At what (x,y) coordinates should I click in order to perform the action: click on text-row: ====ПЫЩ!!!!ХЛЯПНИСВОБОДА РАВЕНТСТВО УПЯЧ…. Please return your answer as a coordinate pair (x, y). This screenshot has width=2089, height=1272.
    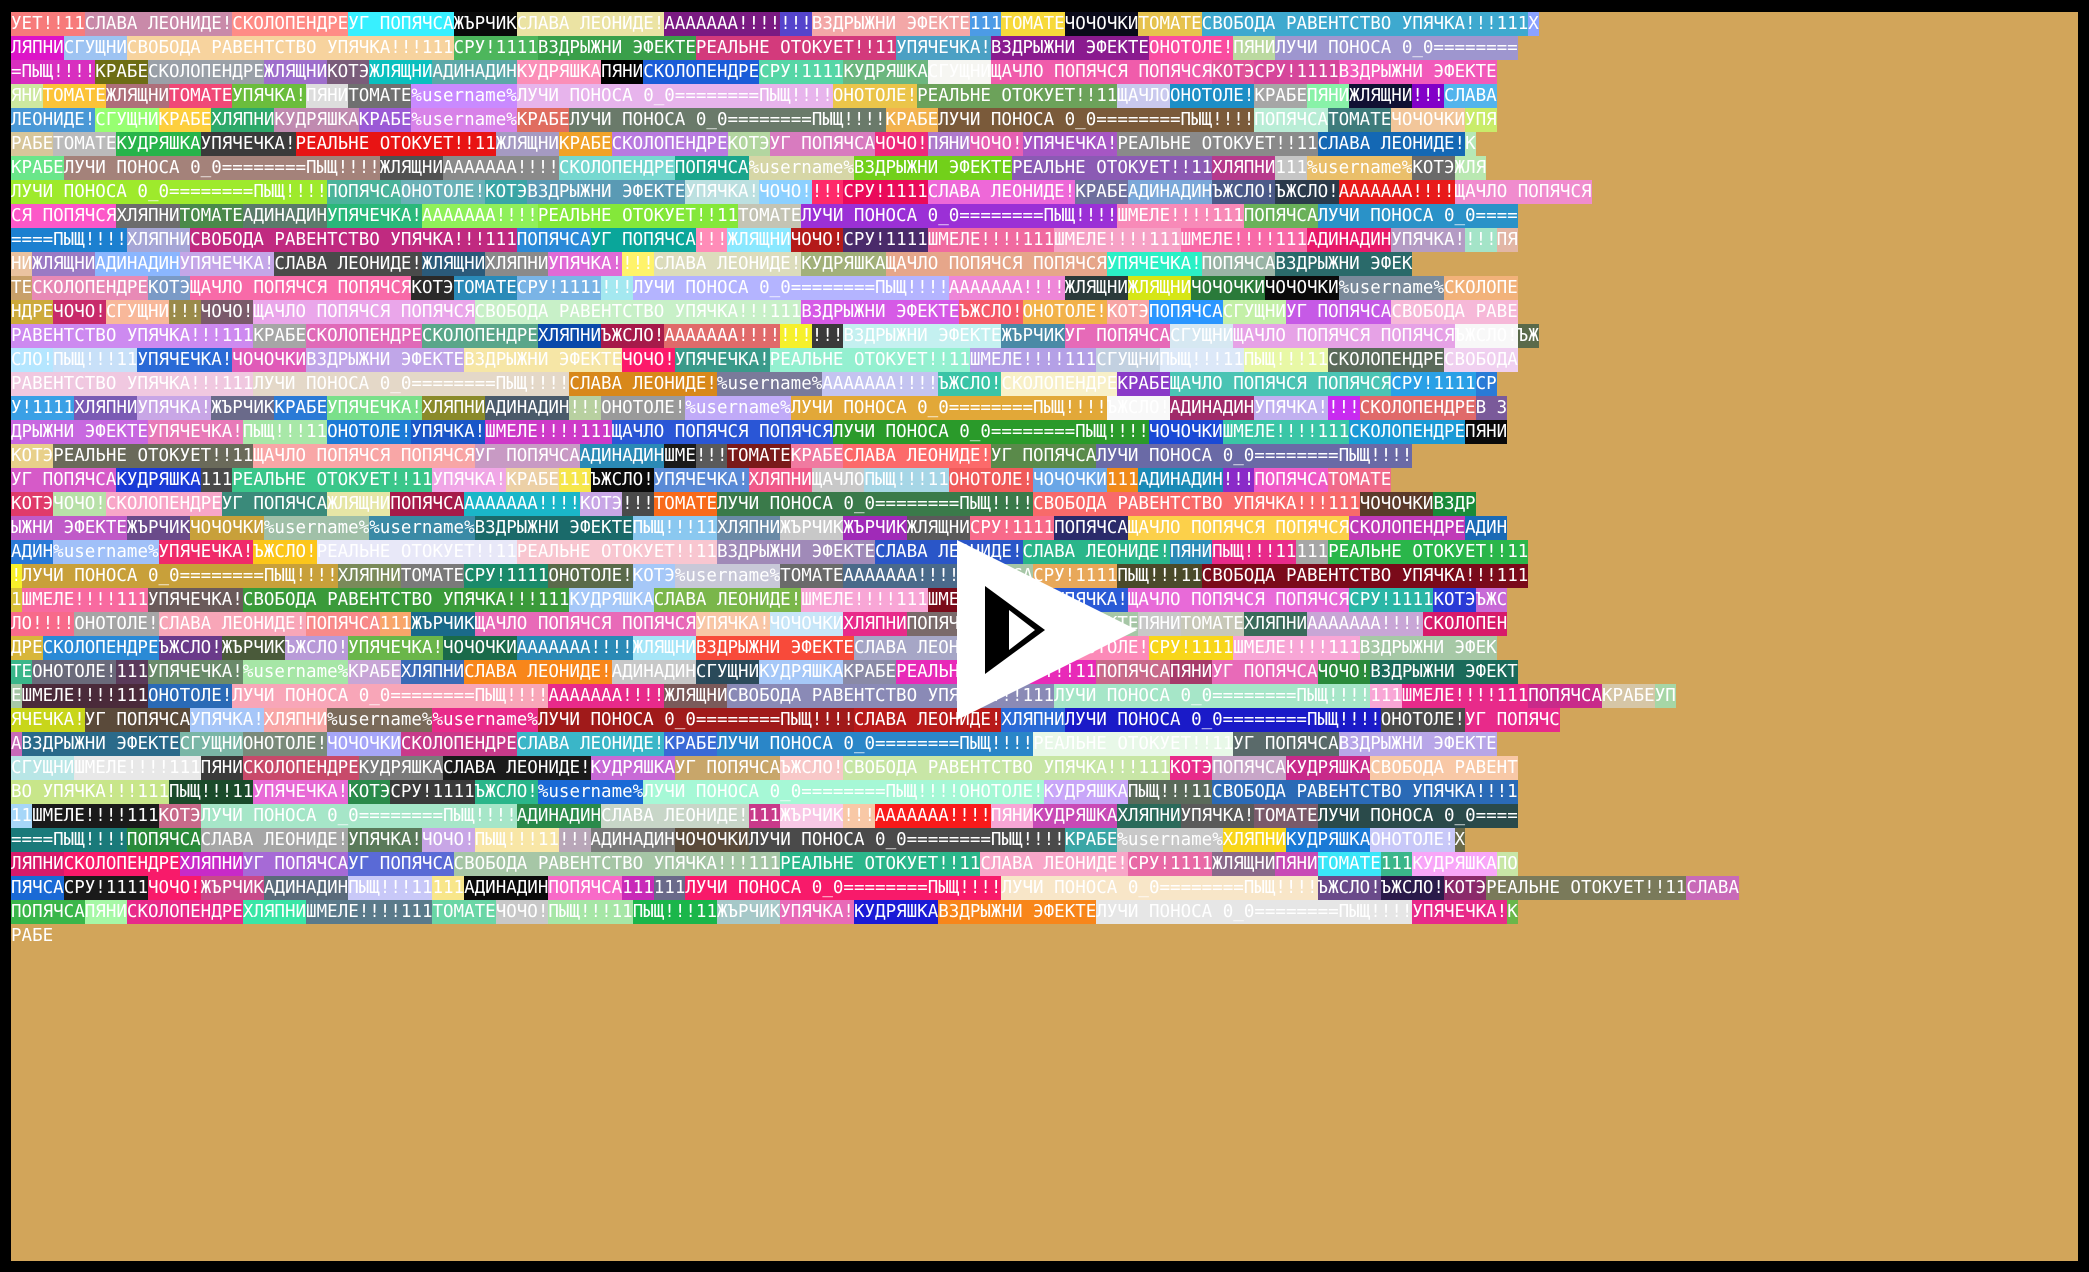
    Looking at the image, I should click on (1044, 240).